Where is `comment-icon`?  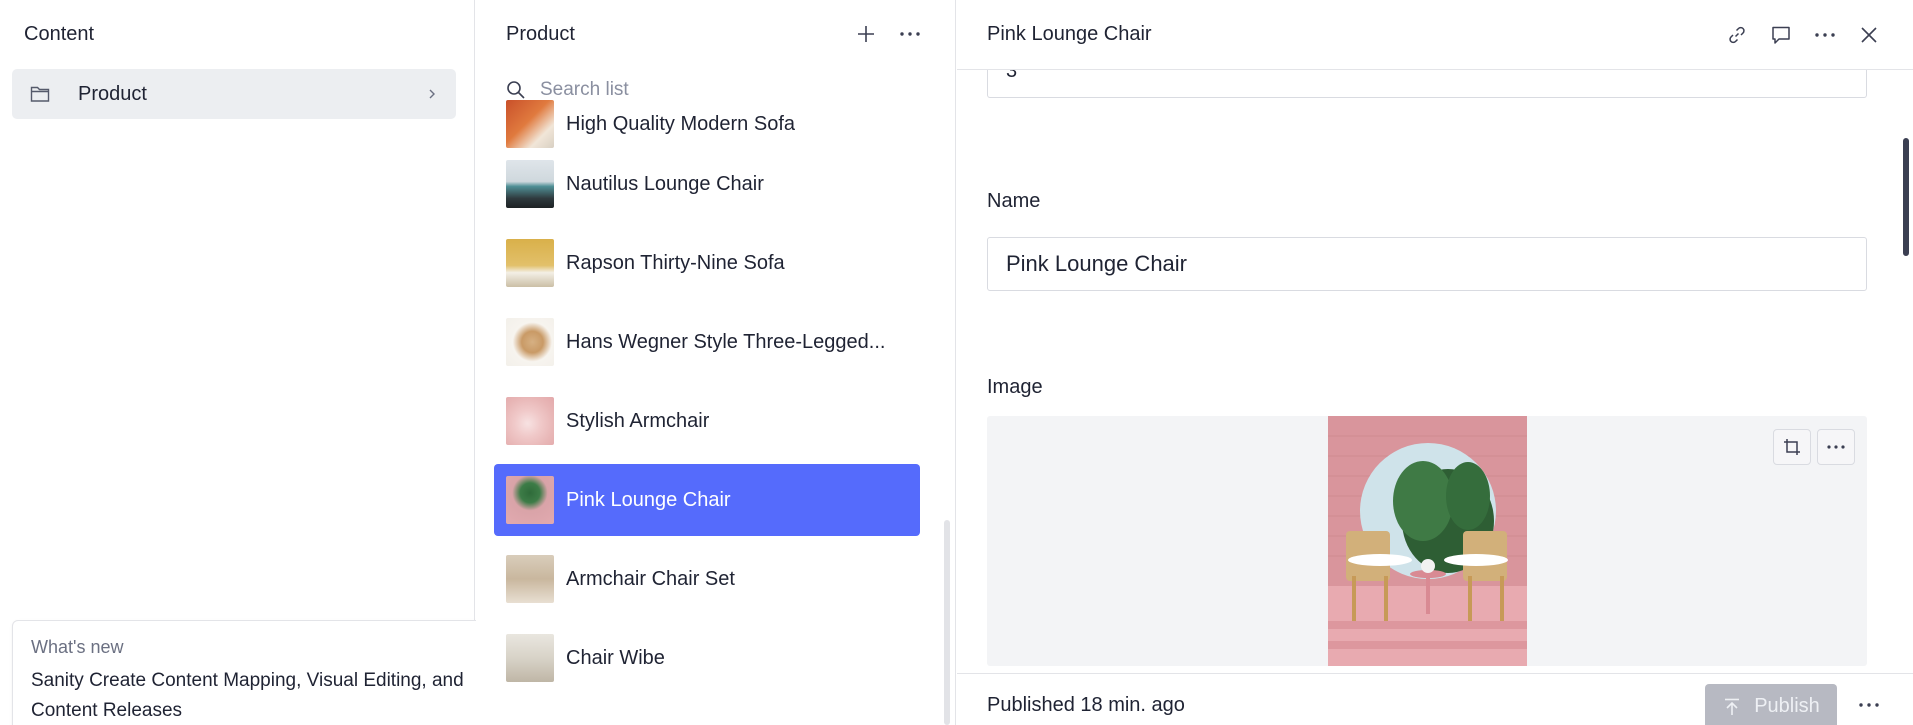
comment-icon is located at coordinates (1781, 35).